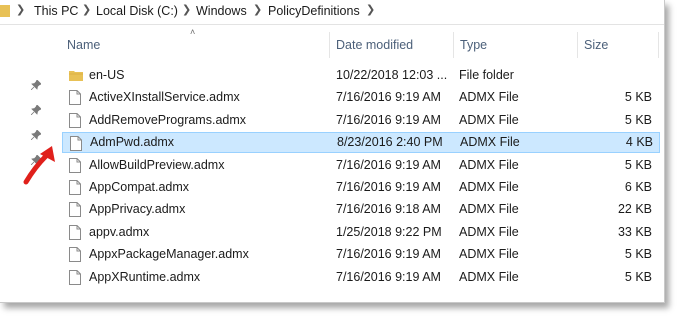 The width and height of the screenshot is (680, 319). What do you see at coordinates (388, 209) in the screenshot?
I see `file-date-modified: 7/16/2016 9:18 AM` at bounding box center [388, 209].